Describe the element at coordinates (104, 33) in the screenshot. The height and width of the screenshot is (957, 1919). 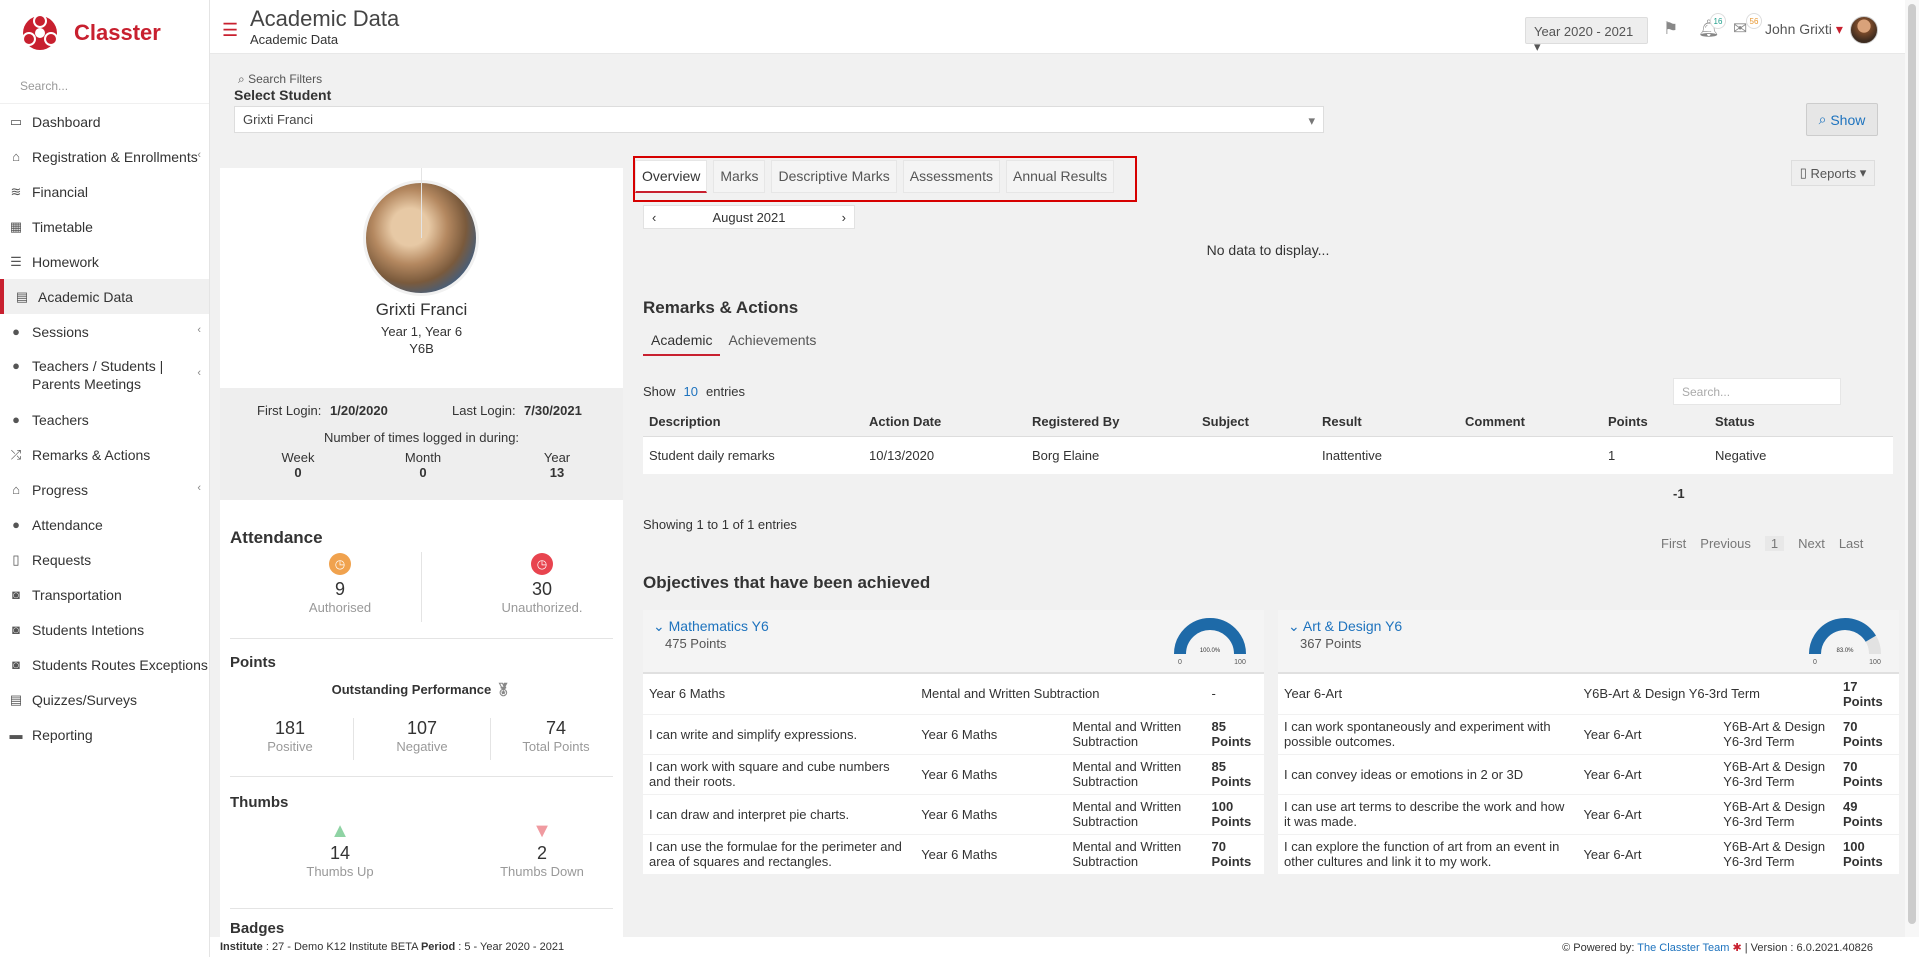
I see `brand: Classter` at that location.